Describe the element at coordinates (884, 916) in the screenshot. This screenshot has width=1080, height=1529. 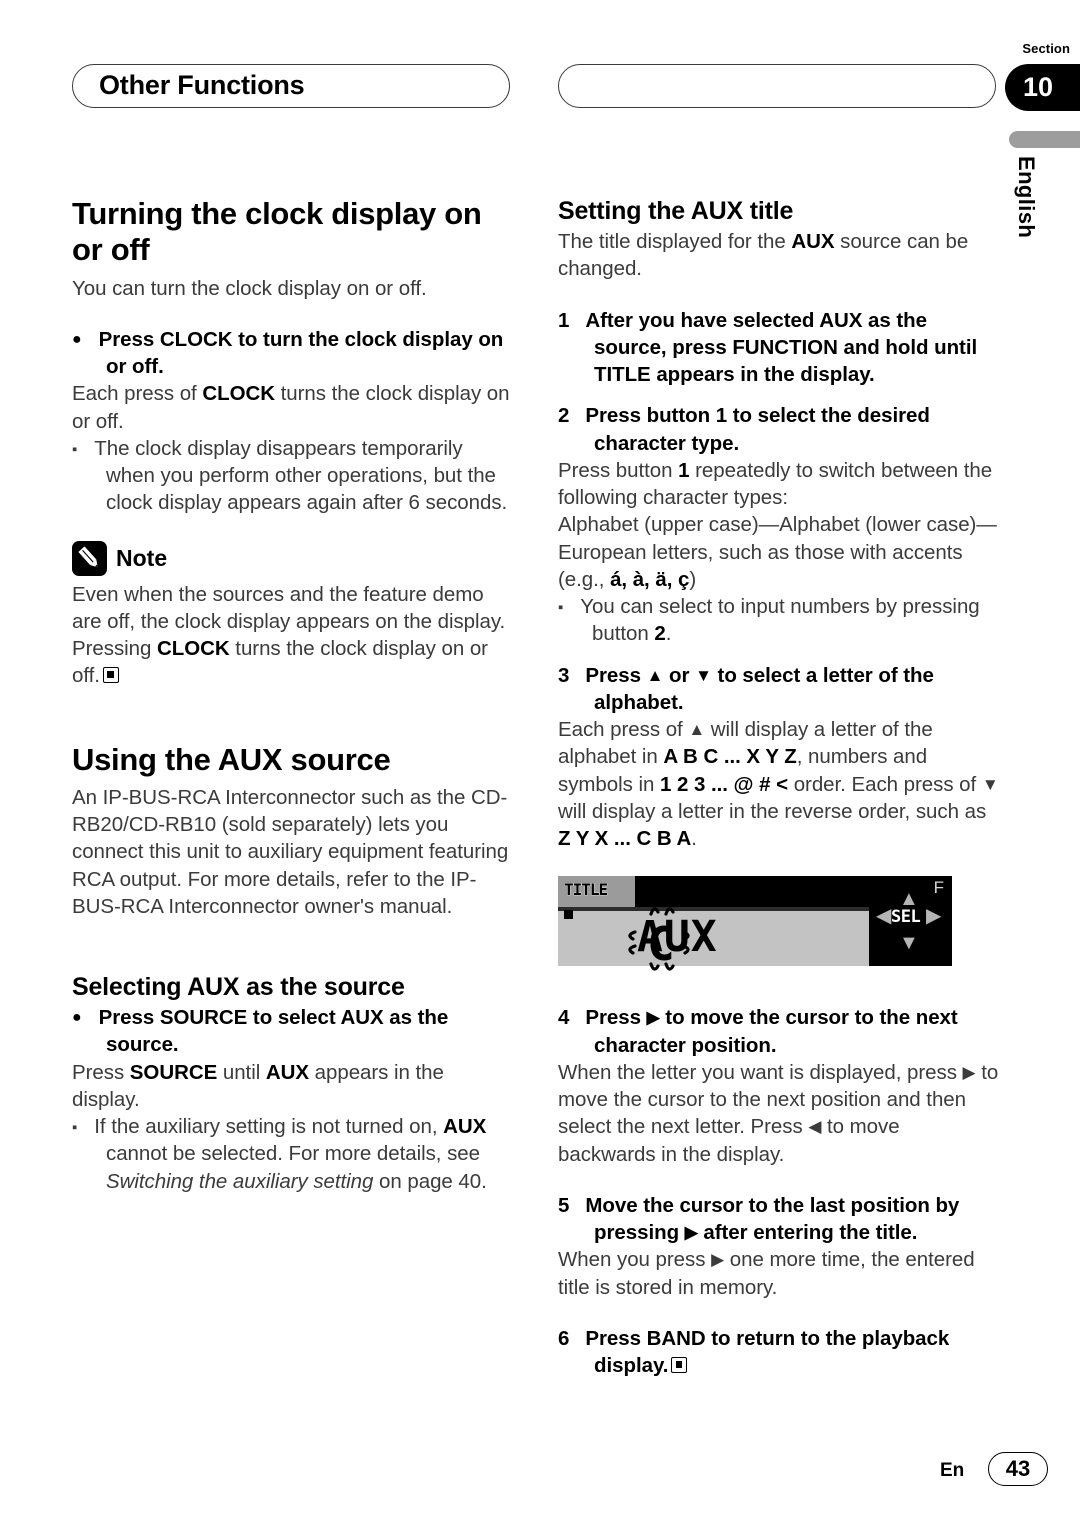
I see `pad-arrow-left-icon: ◀` at that location.